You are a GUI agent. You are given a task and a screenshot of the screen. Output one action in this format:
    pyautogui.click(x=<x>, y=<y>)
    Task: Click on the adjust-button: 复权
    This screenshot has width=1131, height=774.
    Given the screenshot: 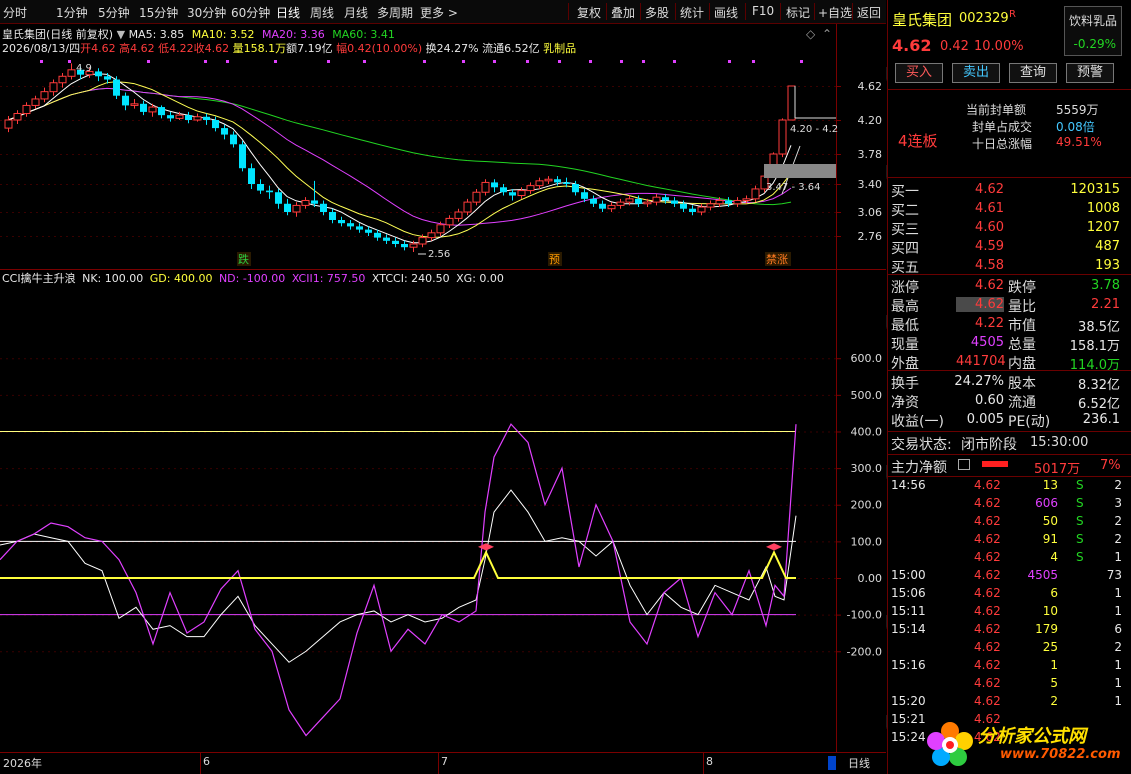 What is the action you would take?
    pyautogui.click(x=589, y=12)
    